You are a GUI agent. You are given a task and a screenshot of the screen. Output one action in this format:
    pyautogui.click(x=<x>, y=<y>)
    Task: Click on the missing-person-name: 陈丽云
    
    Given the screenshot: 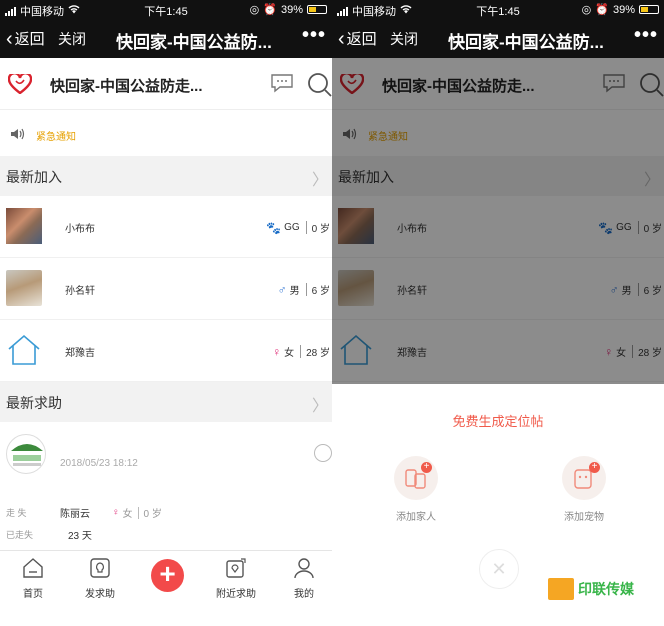 What is the action you would take?
    pyautogui.click(x=75, y=514)
    